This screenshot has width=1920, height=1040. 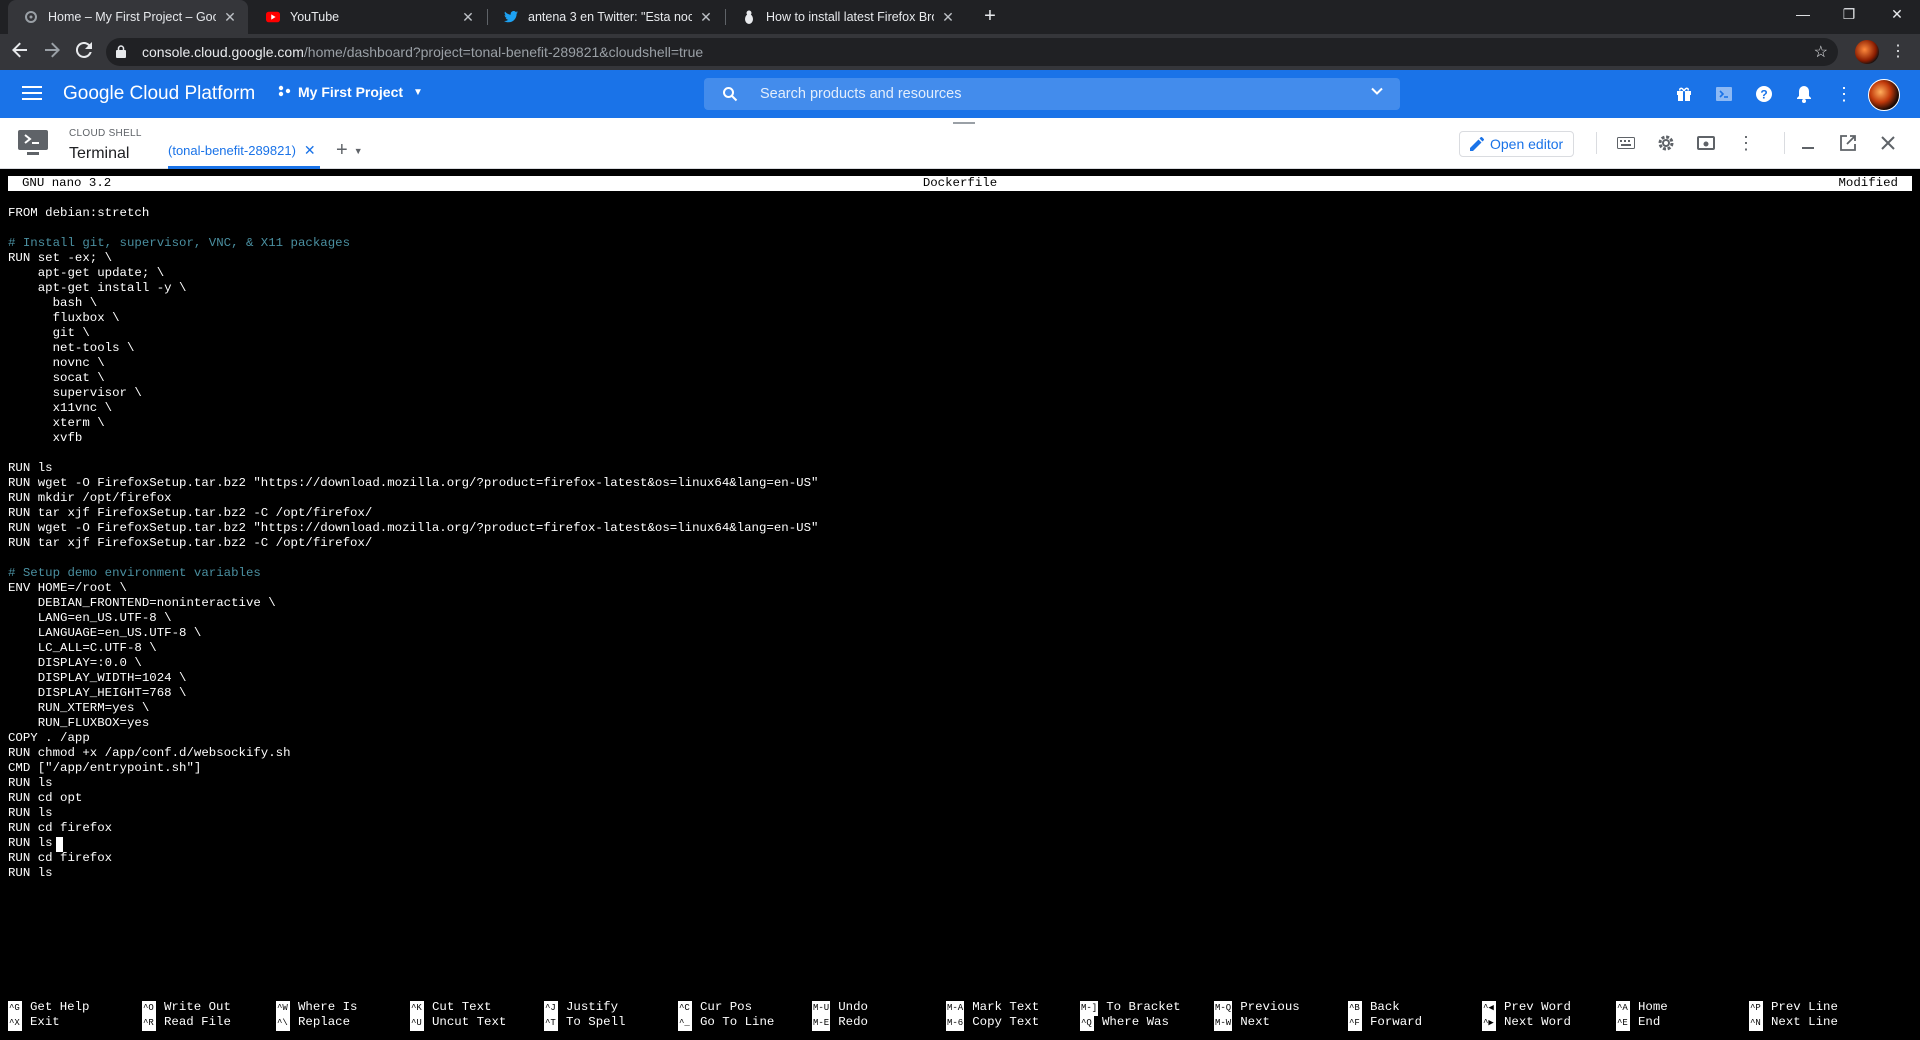 What do you see at coordinates (958, 363) in the screenshot?
I see `code-line: novnc \` at bounding box center [958, 363].